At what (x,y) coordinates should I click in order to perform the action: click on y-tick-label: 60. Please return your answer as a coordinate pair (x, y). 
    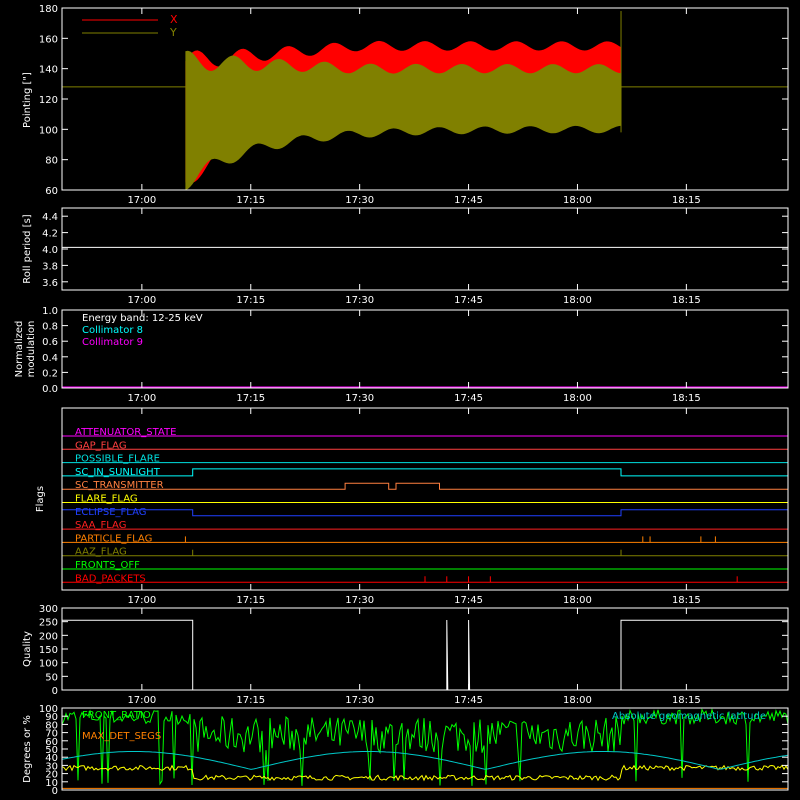
    Looking at the image, I should click on (51, 191).